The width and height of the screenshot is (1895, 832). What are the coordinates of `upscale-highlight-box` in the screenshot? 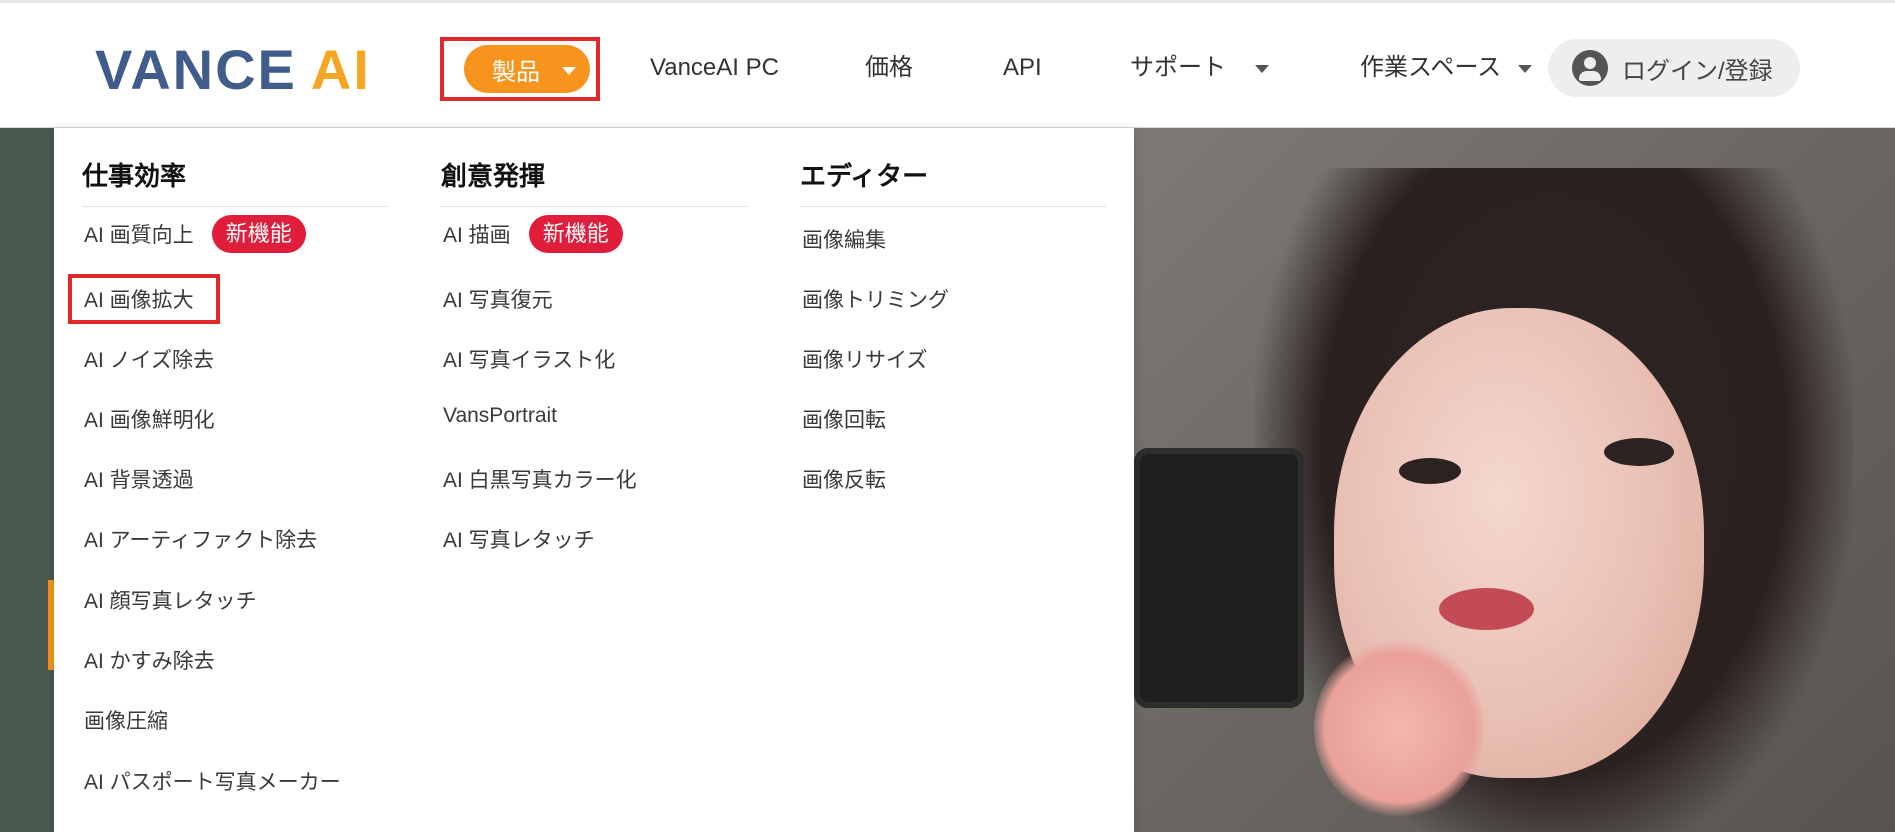 It's located at (144, 299).